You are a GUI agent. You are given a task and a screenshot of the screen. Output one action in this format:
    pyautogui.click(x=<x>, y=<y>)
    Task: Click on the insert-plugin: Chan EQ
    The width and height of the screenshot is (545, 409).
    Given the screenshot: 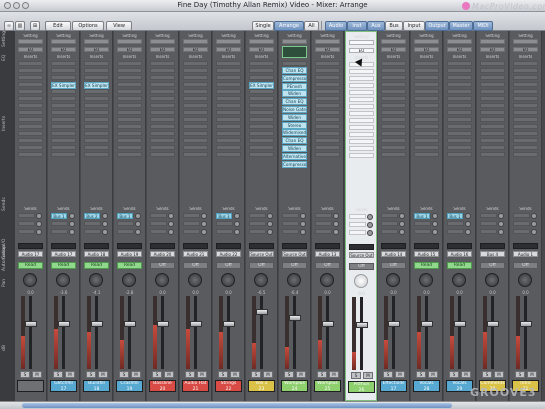 What is the action you would take?
    pyautogui.click(x=294, y=141)
    